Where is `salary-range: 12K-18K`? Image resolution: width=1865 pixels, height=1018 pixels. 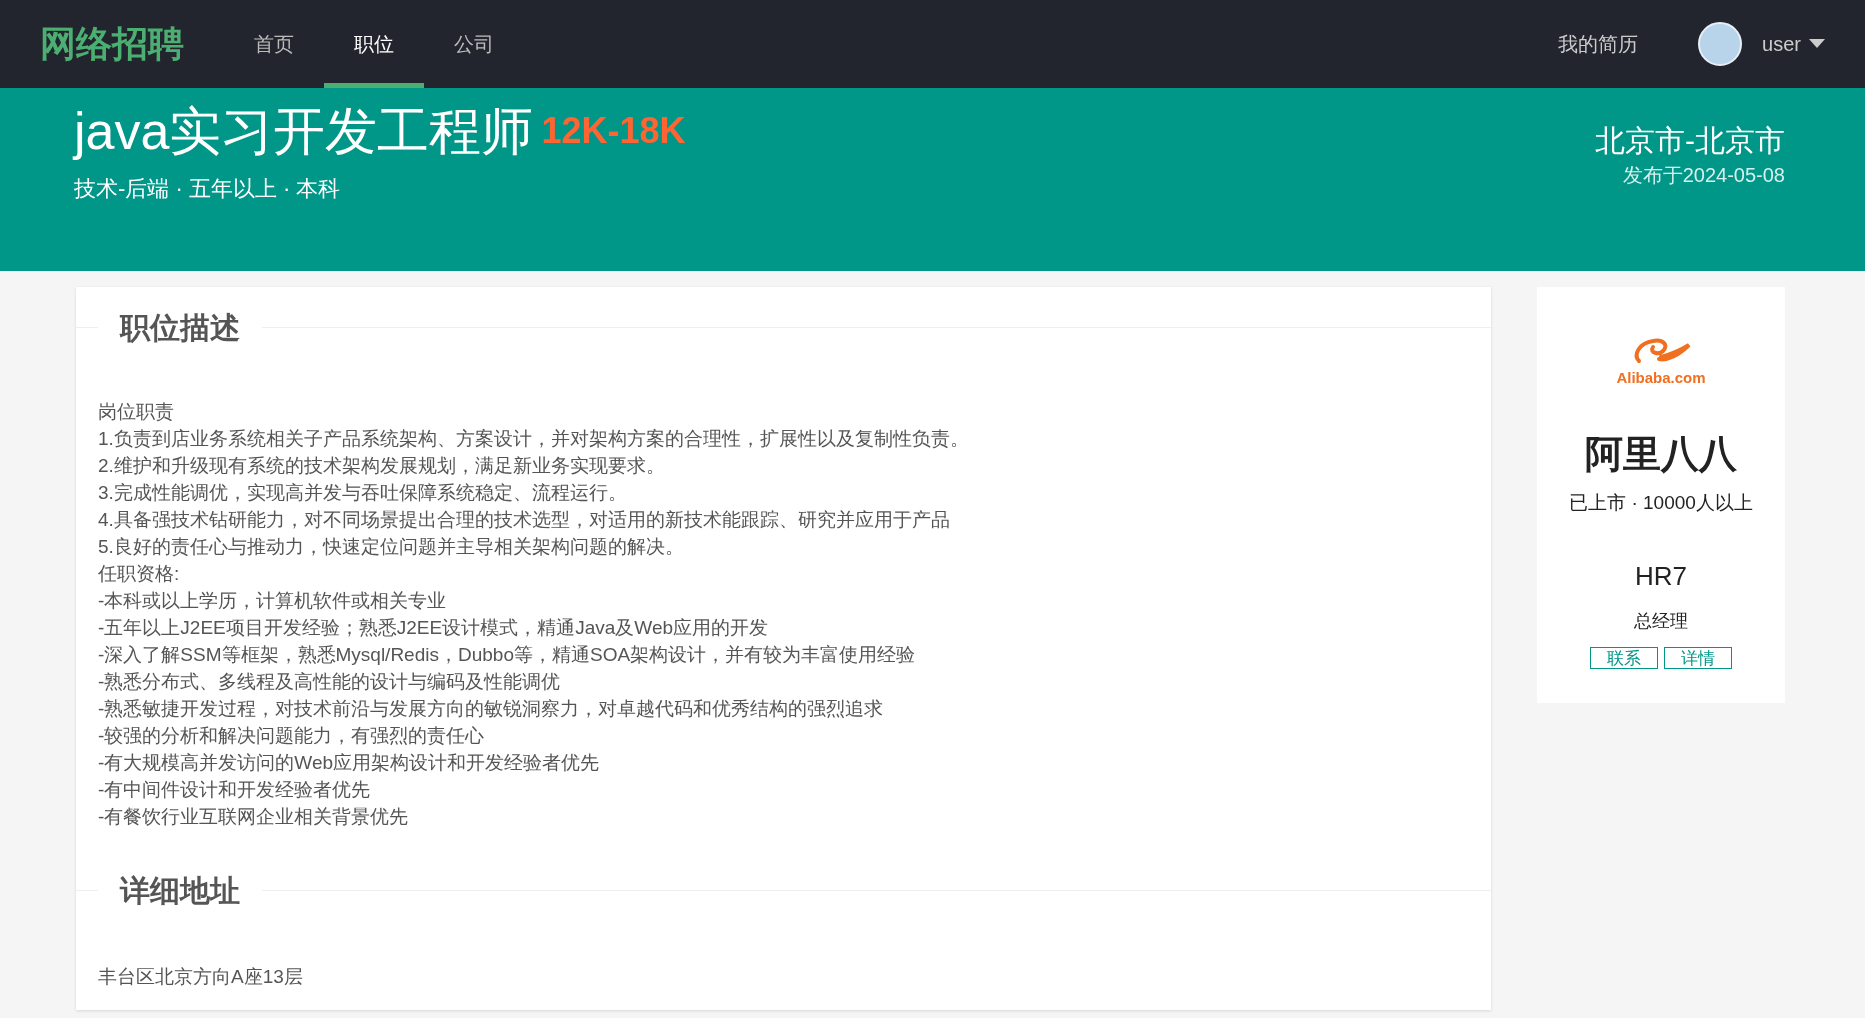 salary-range: 12K-18K is located at coordinates (613, 131).